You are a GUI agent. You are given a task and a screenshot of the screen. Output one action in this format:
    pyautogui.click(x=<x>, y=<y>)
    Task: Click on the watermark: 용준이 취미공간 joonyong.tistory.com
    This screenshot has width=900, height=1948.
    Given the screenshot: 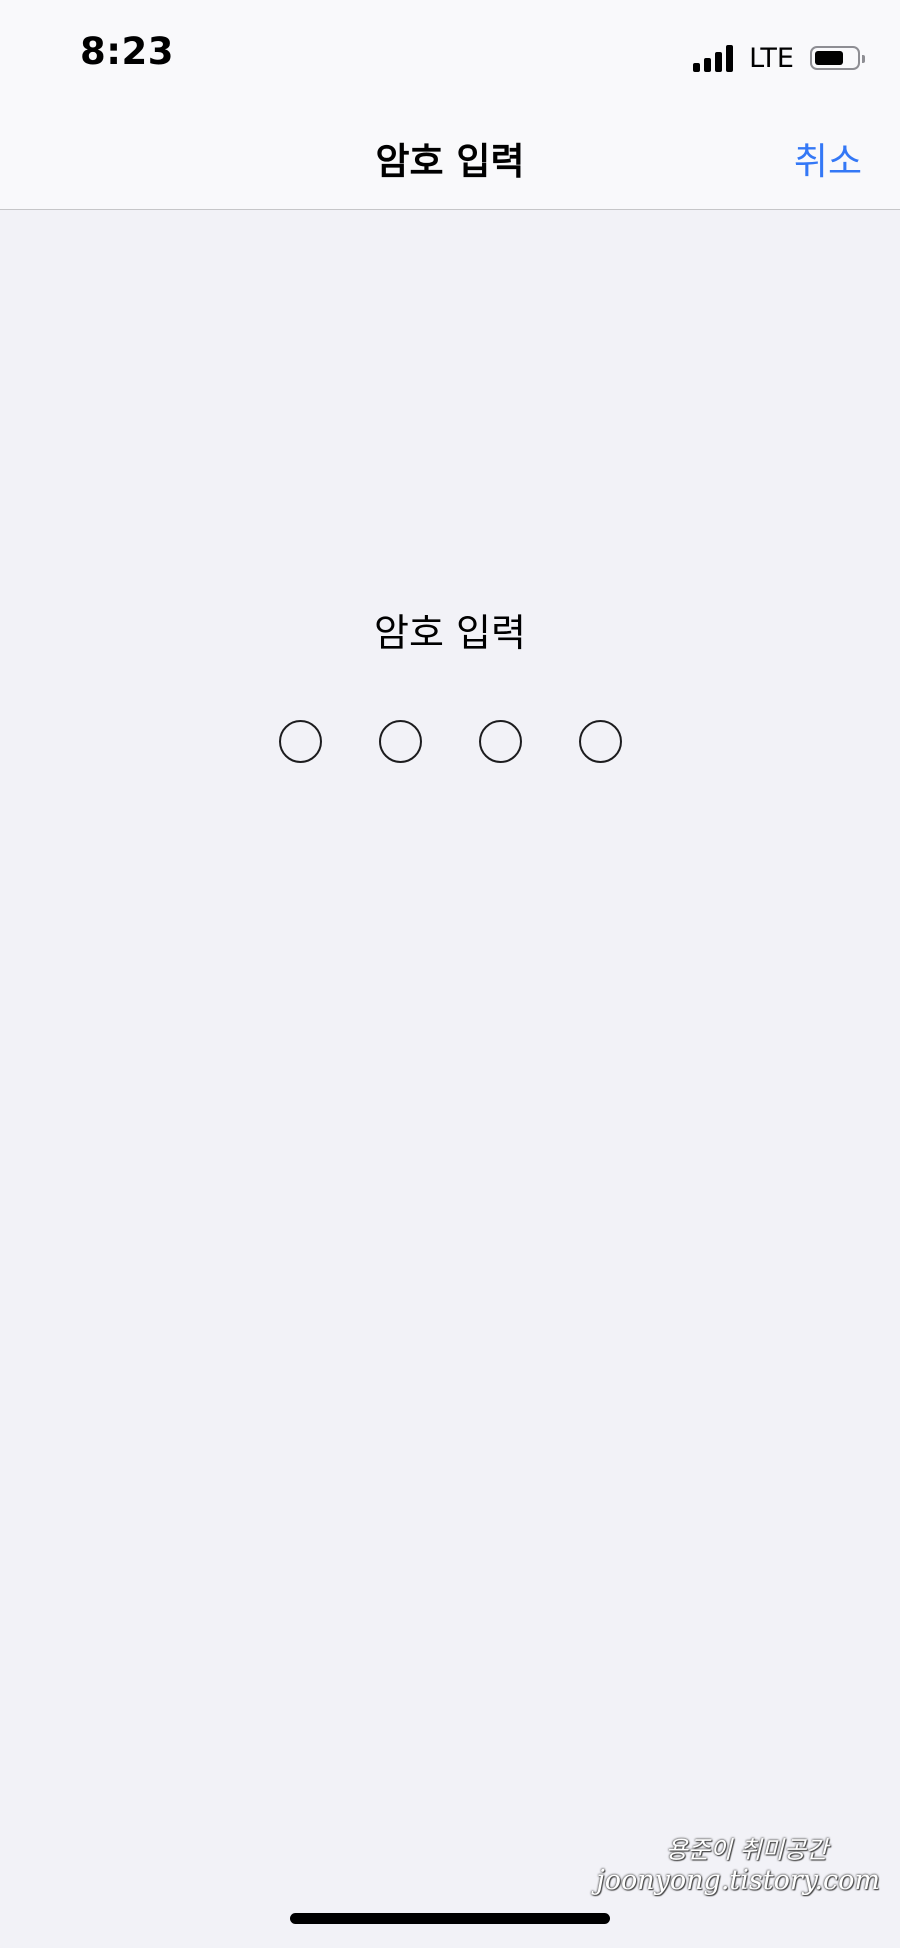 What is the action you would take?
    pyautogui.click(x=738, y=1863)
    